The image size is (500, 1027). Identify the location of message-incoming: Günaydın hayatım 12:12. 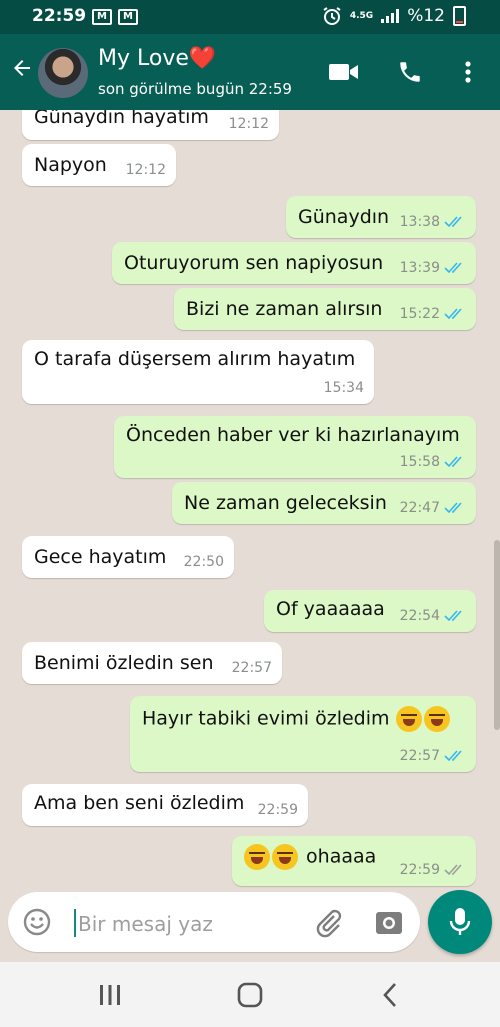
(150, 125).